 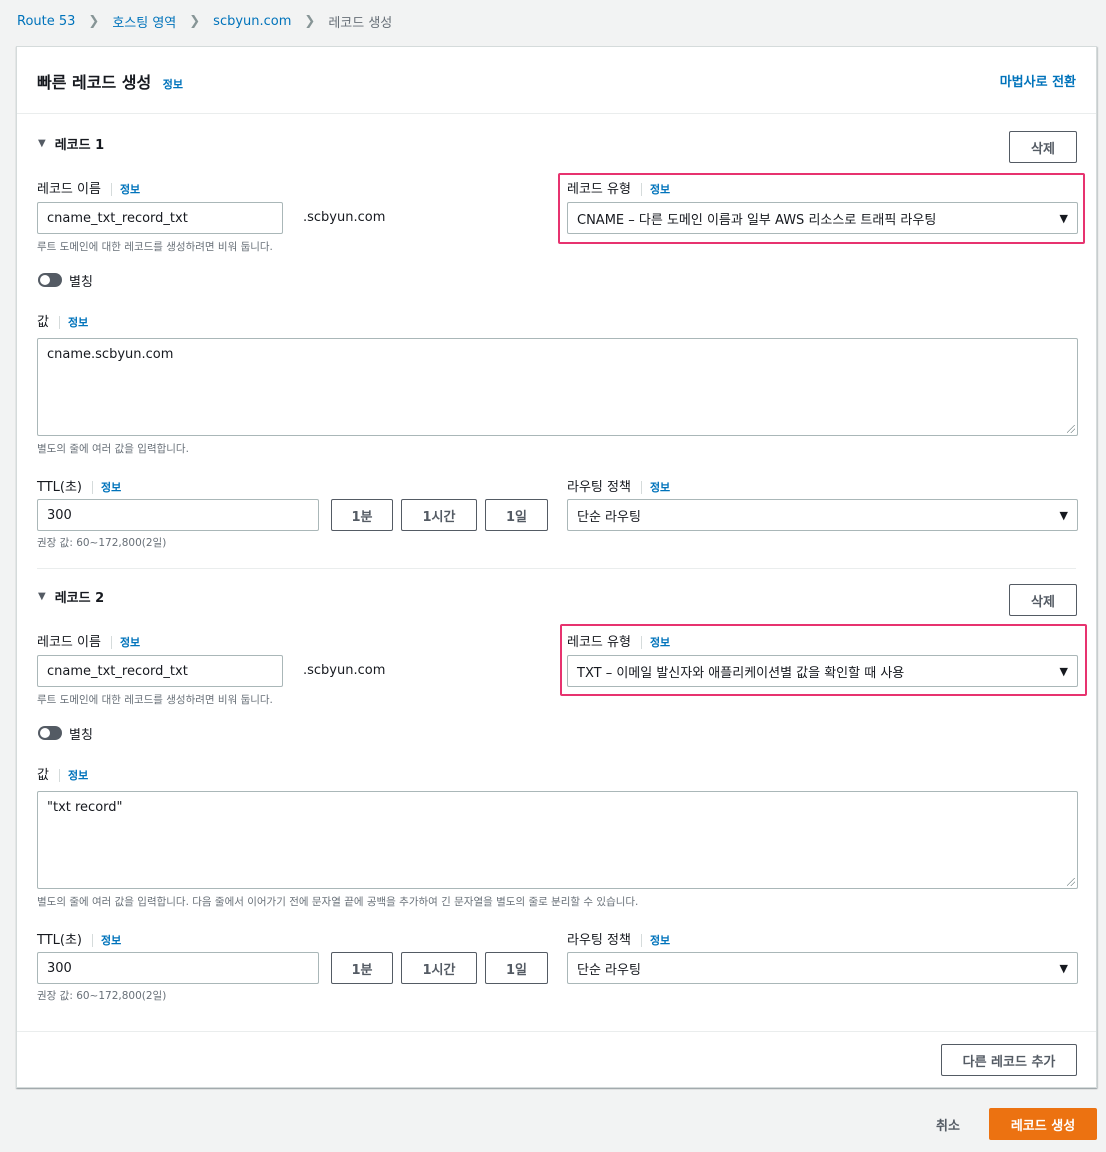 What do you see at coordinates (160, 218) in the screenshot?
I see `record-1-name-input: cname_txt_record_txt` at bounding box center [160, 218].